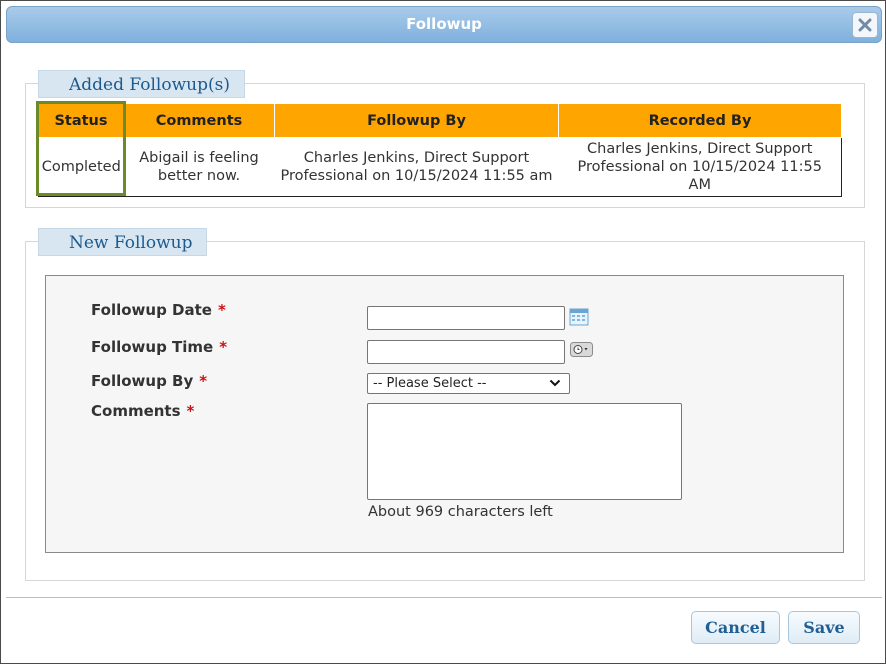 The height and width of the screenshot is (664, 886). I want to click on column-header-recorded-by: Recorded By, so click(700, 120).